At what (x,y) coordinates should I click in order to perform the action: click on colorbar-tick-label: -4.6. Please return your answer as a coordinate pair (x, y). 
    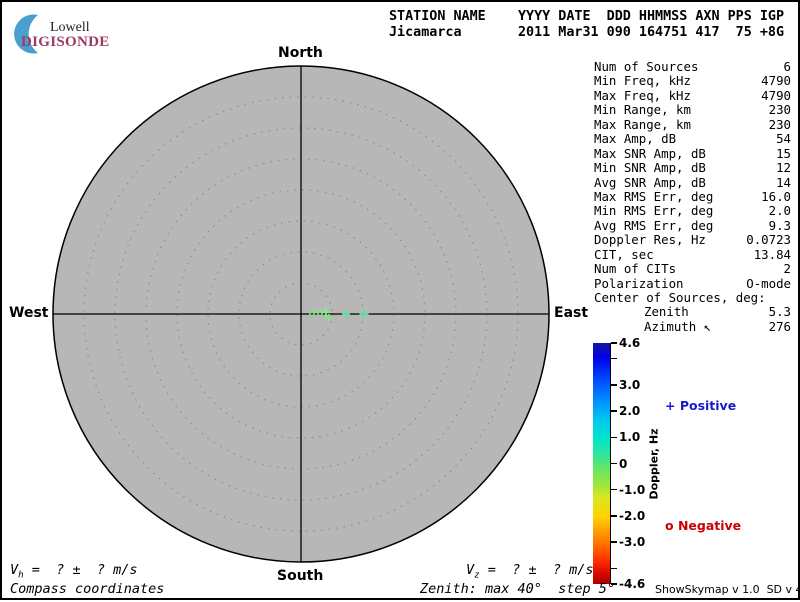
    Looking at the image, I should click on (632, 584).